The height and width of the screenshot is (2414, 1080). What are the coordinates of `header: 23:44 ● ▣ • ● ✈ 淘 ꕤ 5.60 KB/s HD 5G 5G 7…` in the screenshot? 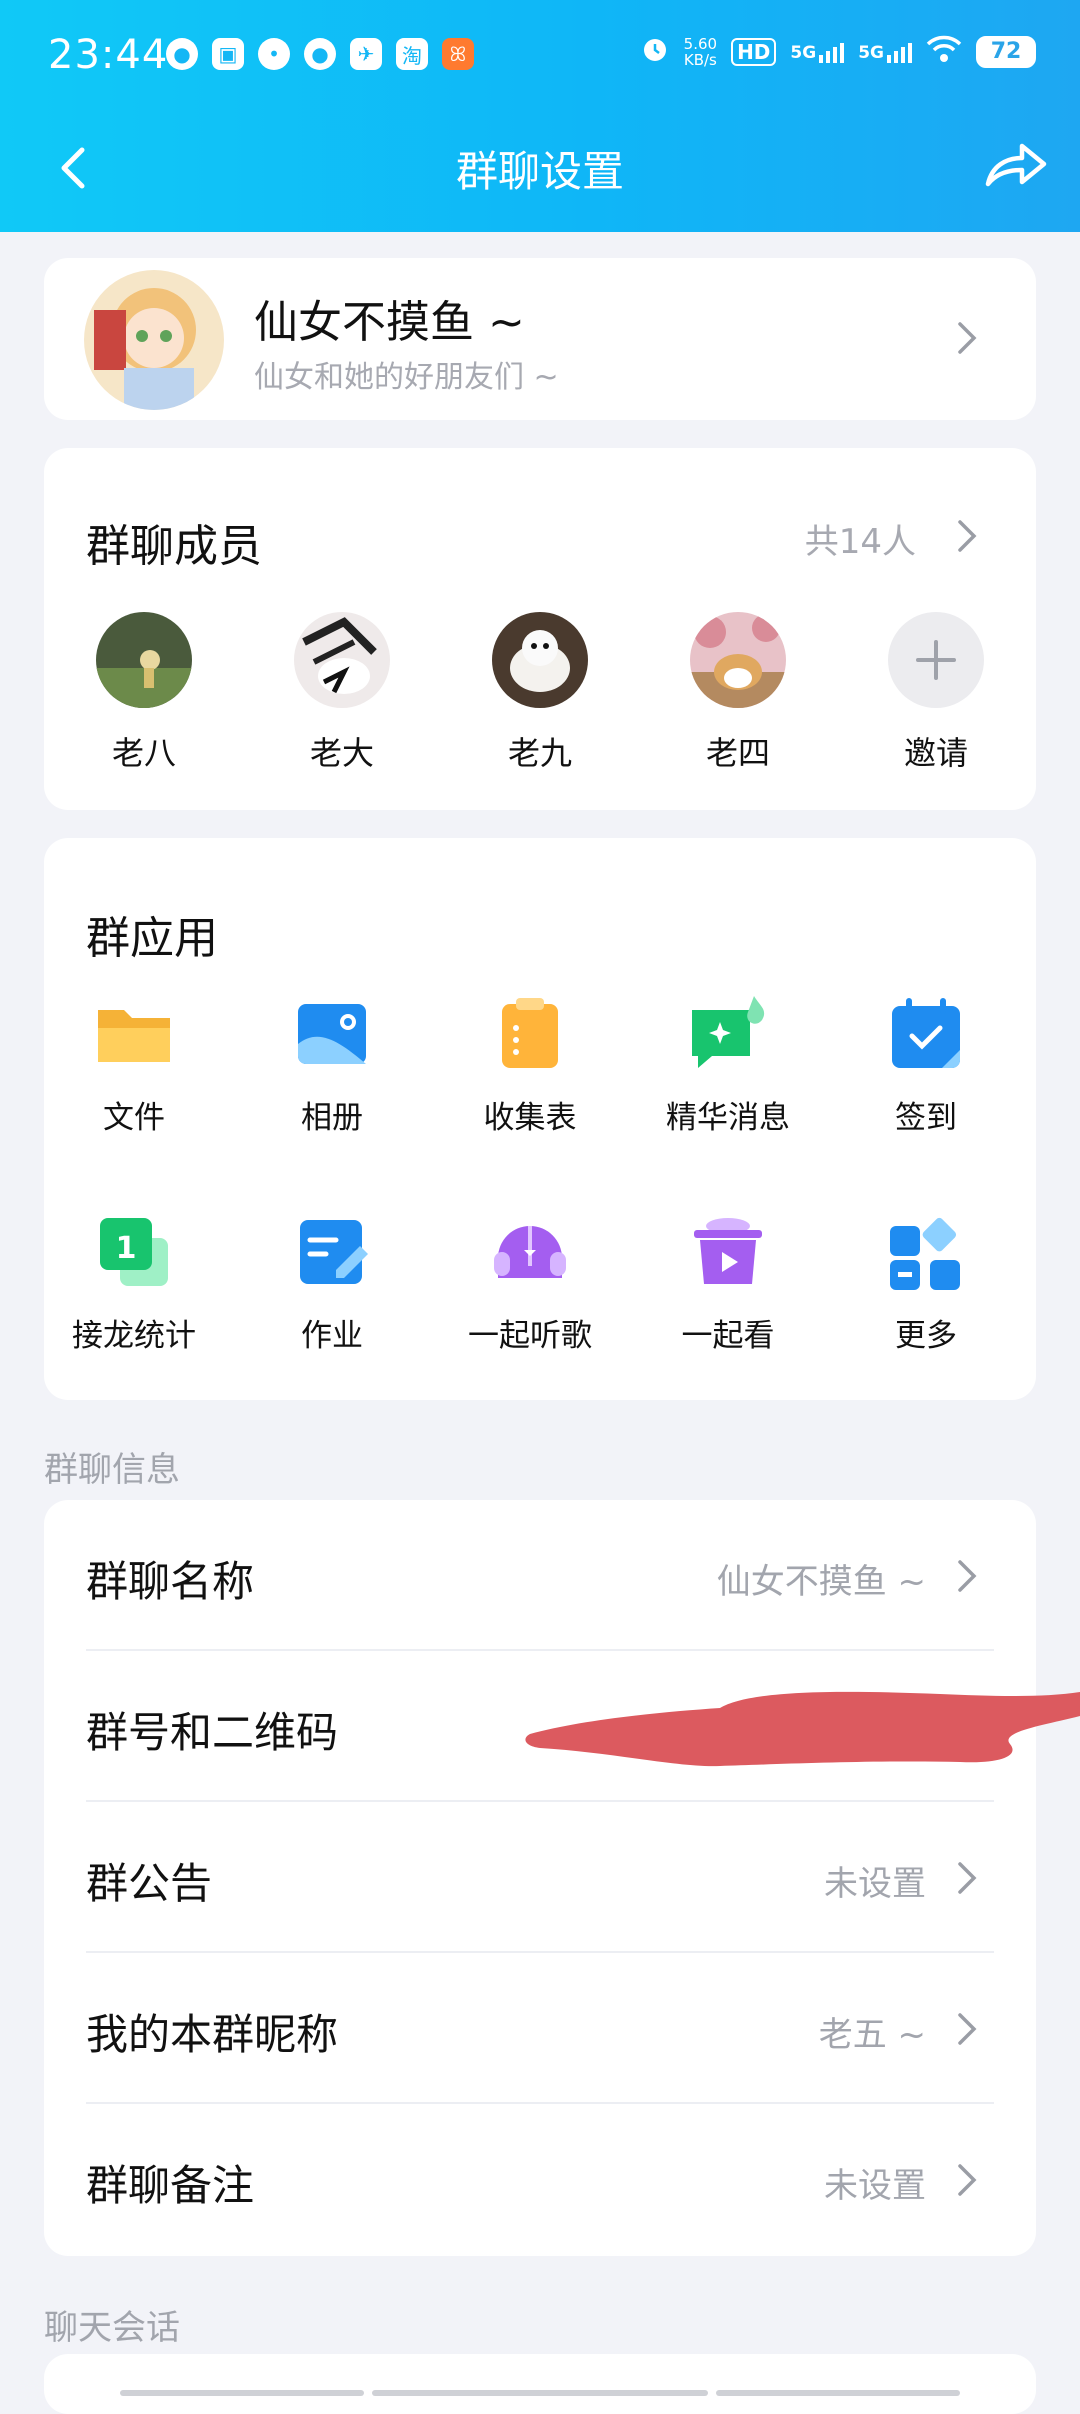 It's located at (540, 116).